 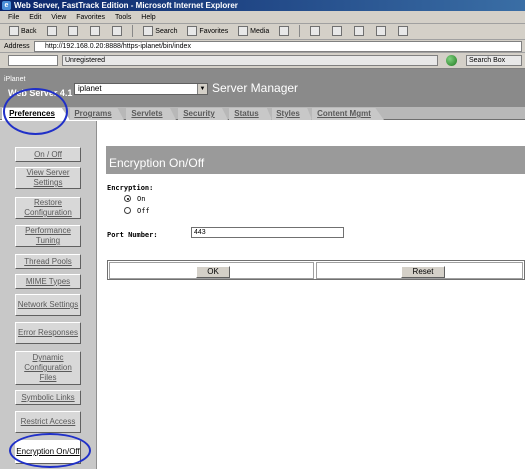 I want to click on sidebar-item-encryption-on-off: Encryption On/Off, so click(x=48, y=452).